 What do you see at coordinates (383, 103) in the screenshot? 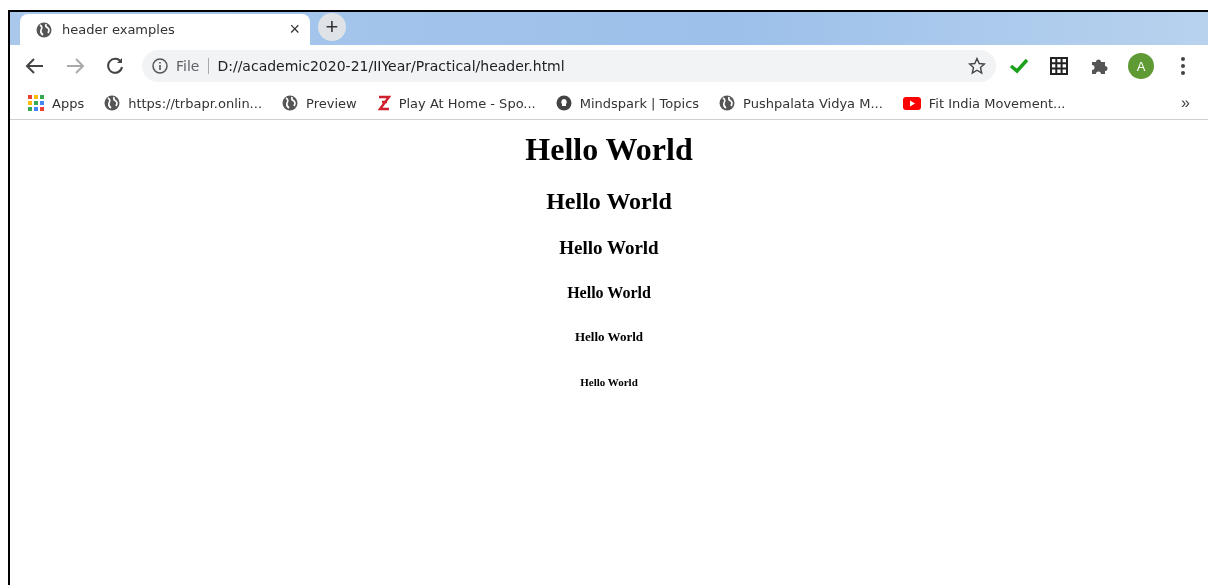
I see `z-logo-icon` at bounding box center [383, 103].